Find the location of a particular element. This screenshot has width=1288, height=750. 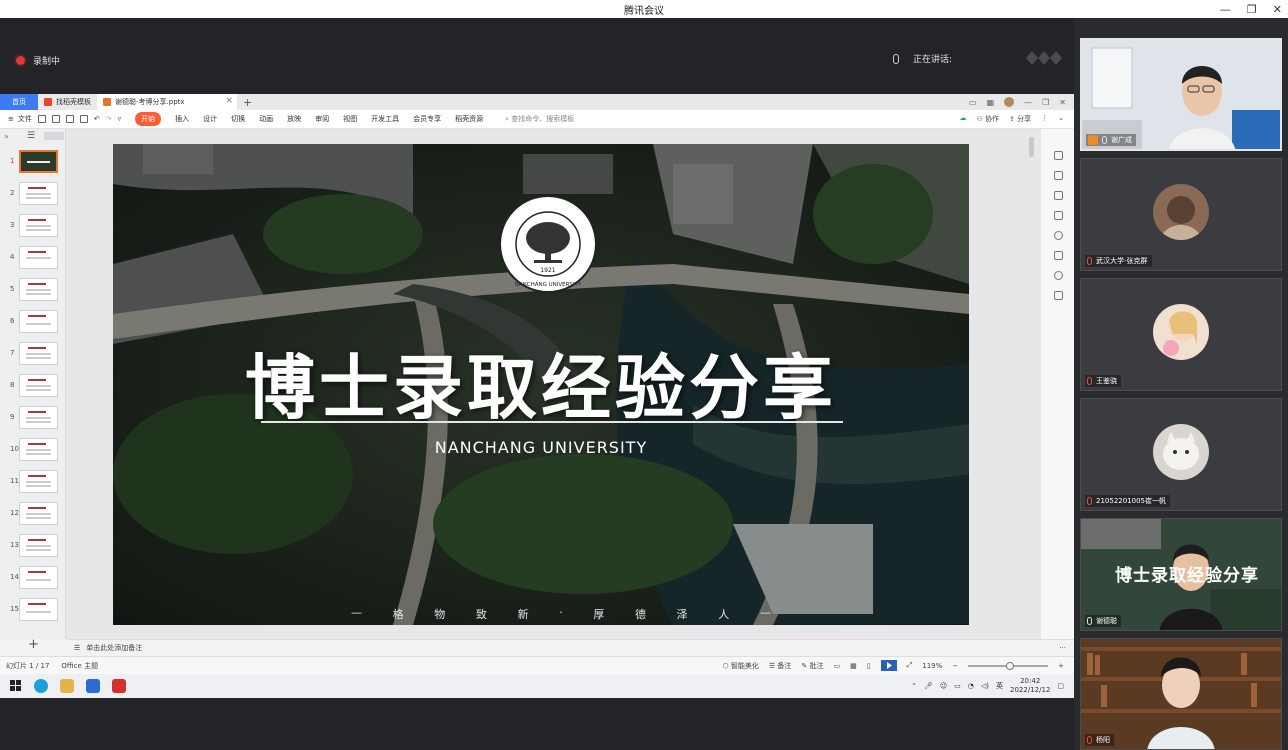

help-icon is located at coordinates (1058, 235).